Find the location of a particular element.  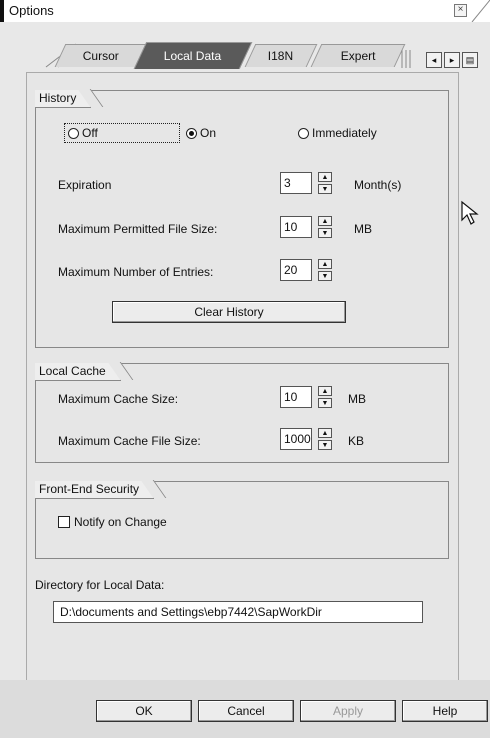

frontend-security-group: Front-End Security Notify on Change is located at coordinates (242, 520).